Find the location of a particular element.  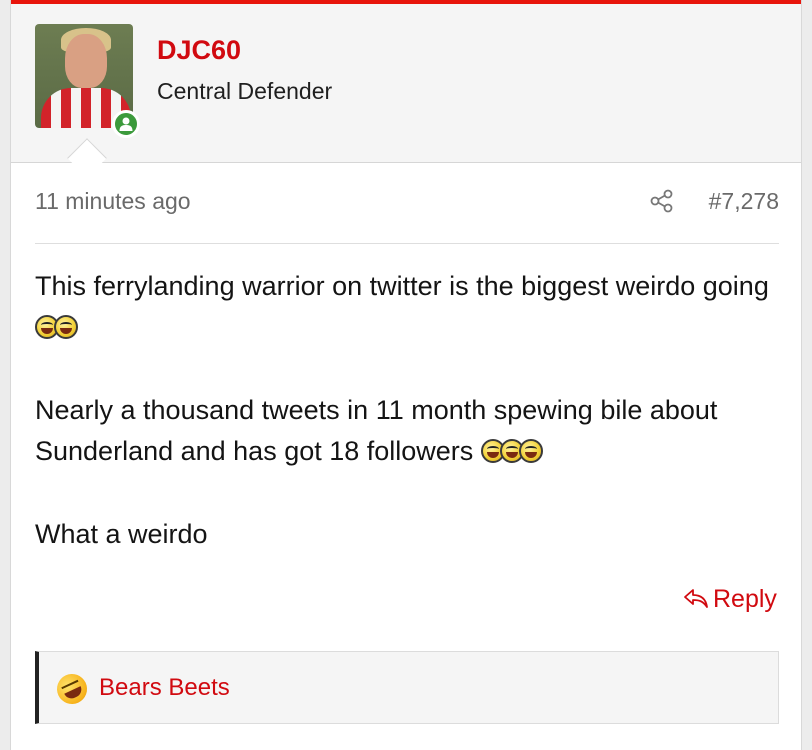

reply-button: Reply is located at coordinates (730, 599).